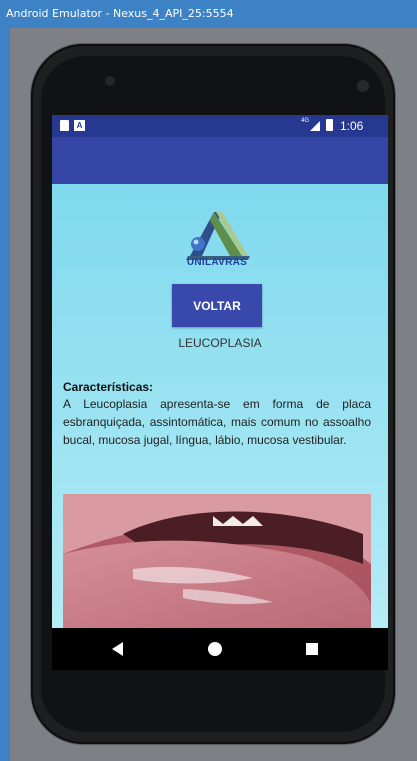  Describe the element at coordinates (79, 125) in the screenshot. I see `notification-a-icon: A` at that location.